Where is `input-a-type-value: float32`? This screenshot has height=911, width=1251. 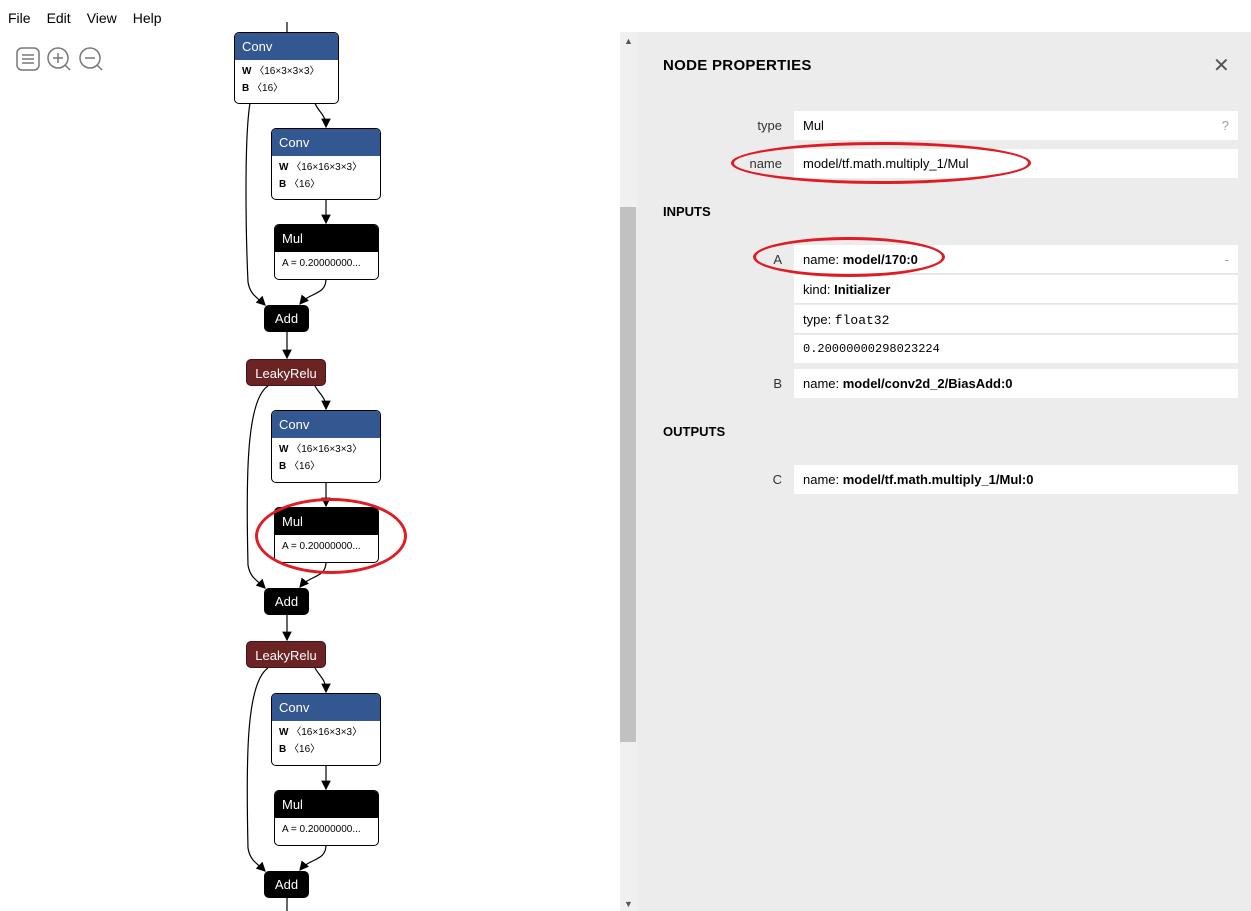
input-a-type-value: float32 is located at coordinates (862, 320).